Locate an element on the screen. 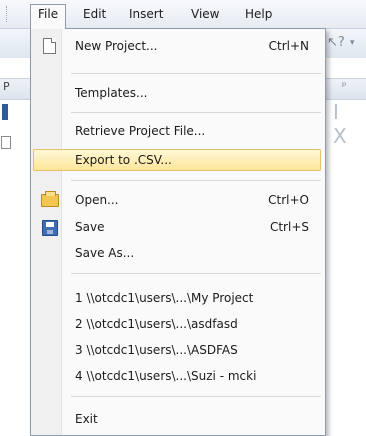 This screenshot has width=366, height=436. menu-view: View is located at coordinates (205, 14).